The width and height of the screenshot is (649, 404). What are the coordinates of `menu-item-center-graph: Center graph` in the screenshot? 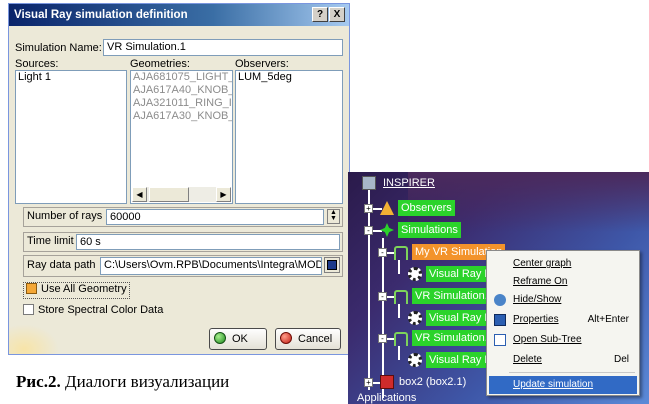 It's located at (563, 264).